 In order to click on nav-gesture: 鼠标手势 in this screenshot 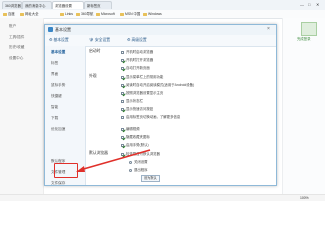, I will do `click(58, 85)`.